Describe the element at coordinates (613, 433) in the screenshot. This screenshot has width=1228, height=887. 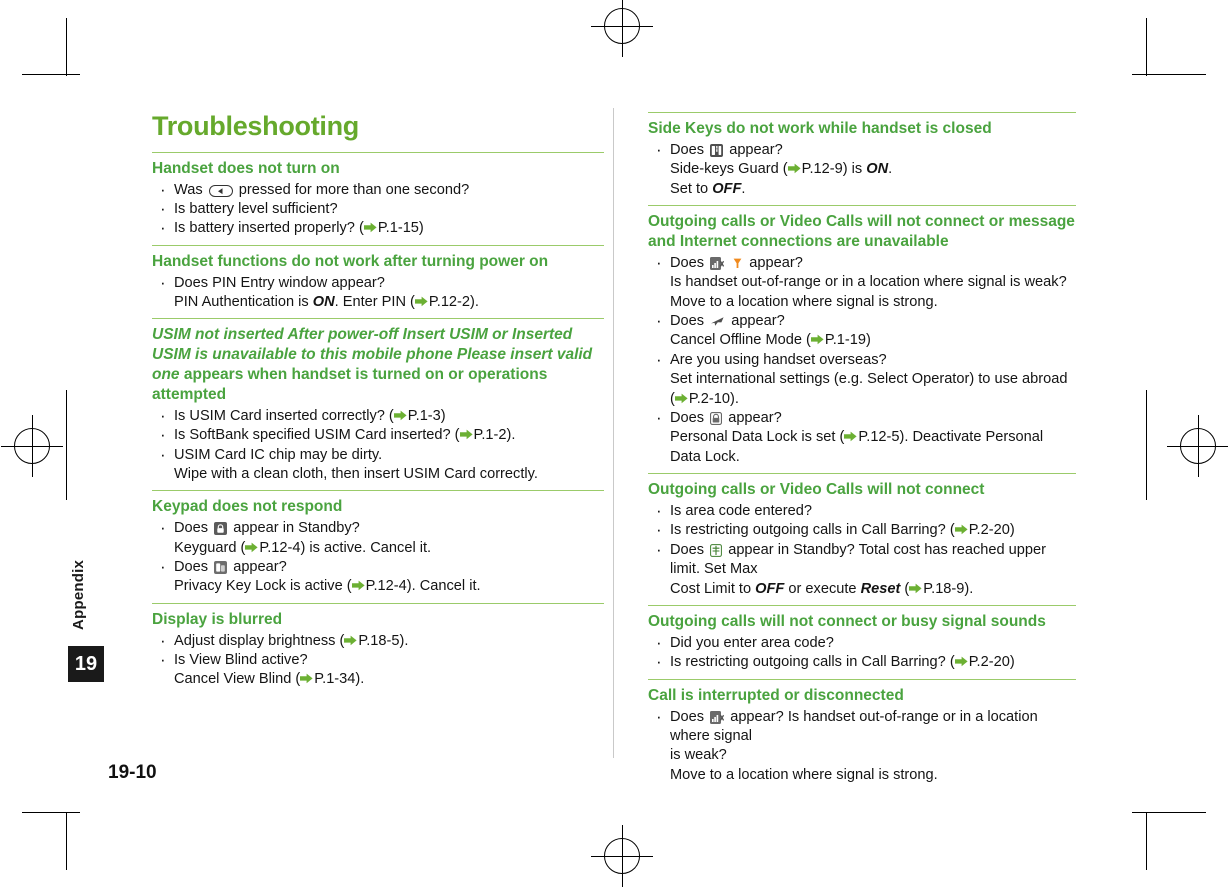
I see `column-divider` at that location.